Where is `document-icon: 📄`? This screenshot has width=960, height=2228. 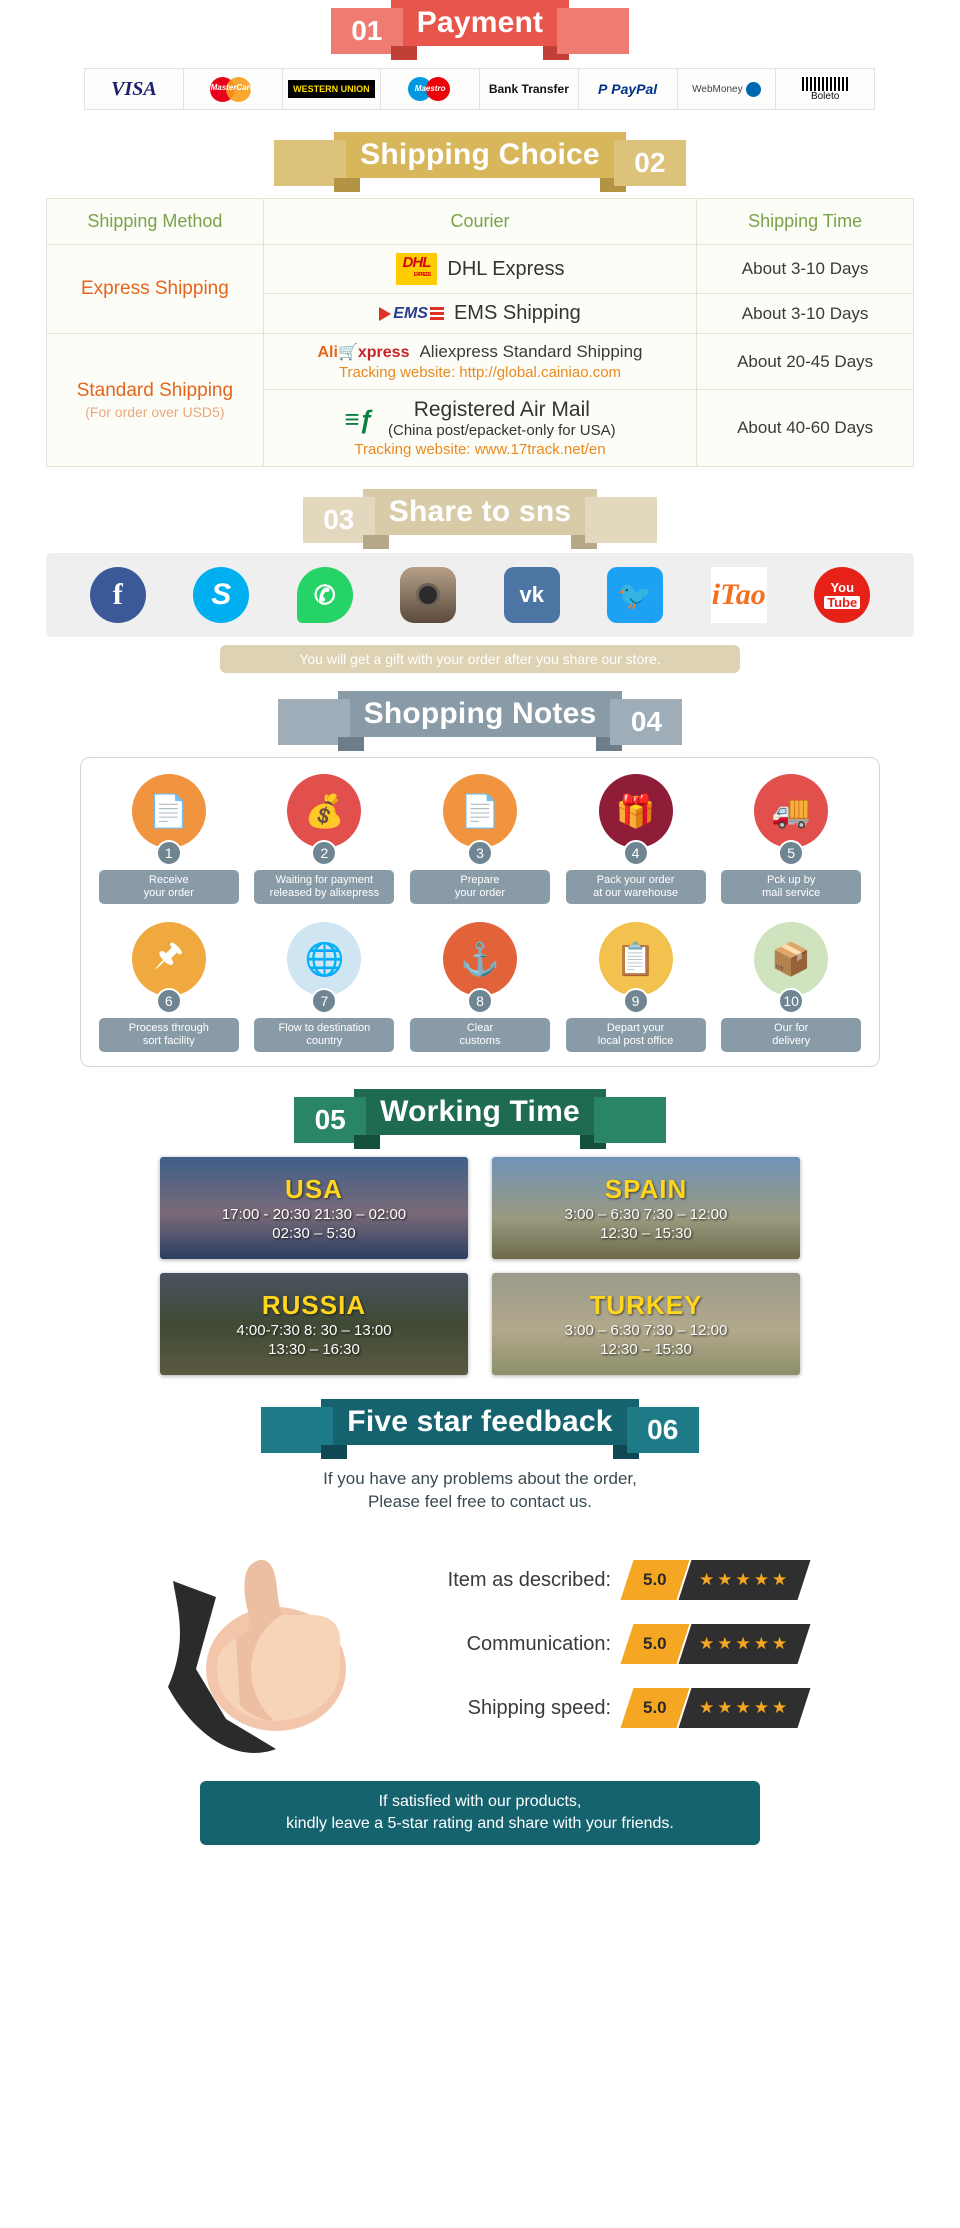
document-icon: 📄 is located at coordinates (479, 811).